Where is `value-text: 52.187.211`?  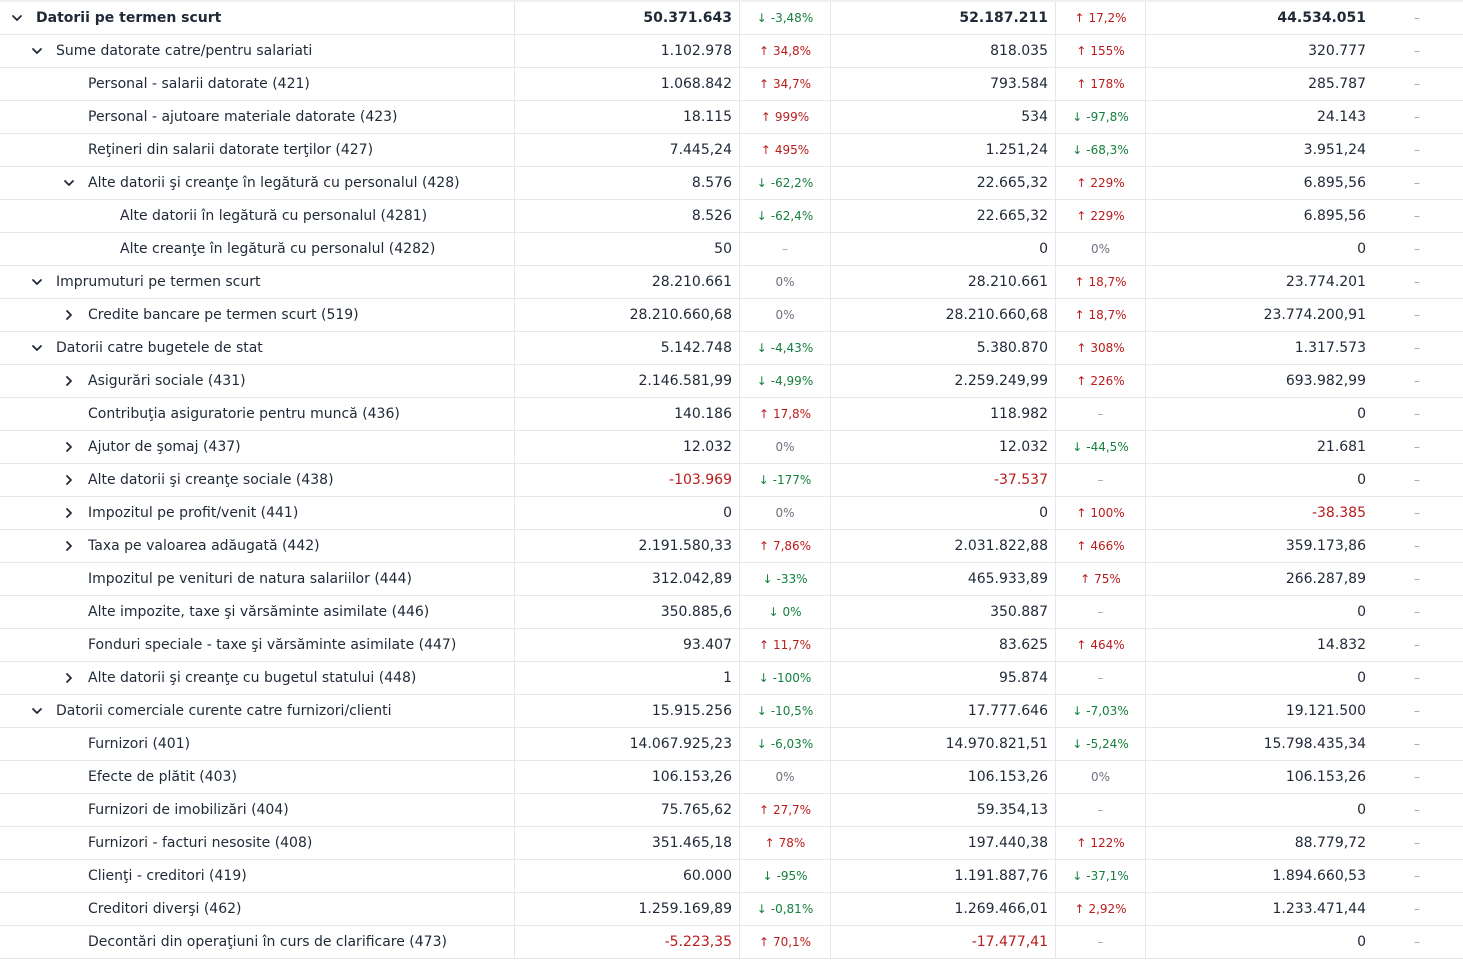
value-text: 52.187.211 is located at coordinates (1003, 18).